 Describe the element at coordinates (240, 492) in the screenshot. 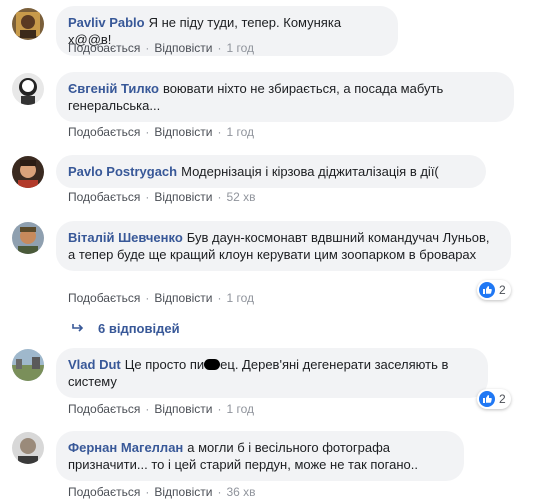

I see `comment-time: 36 хв` at that location.